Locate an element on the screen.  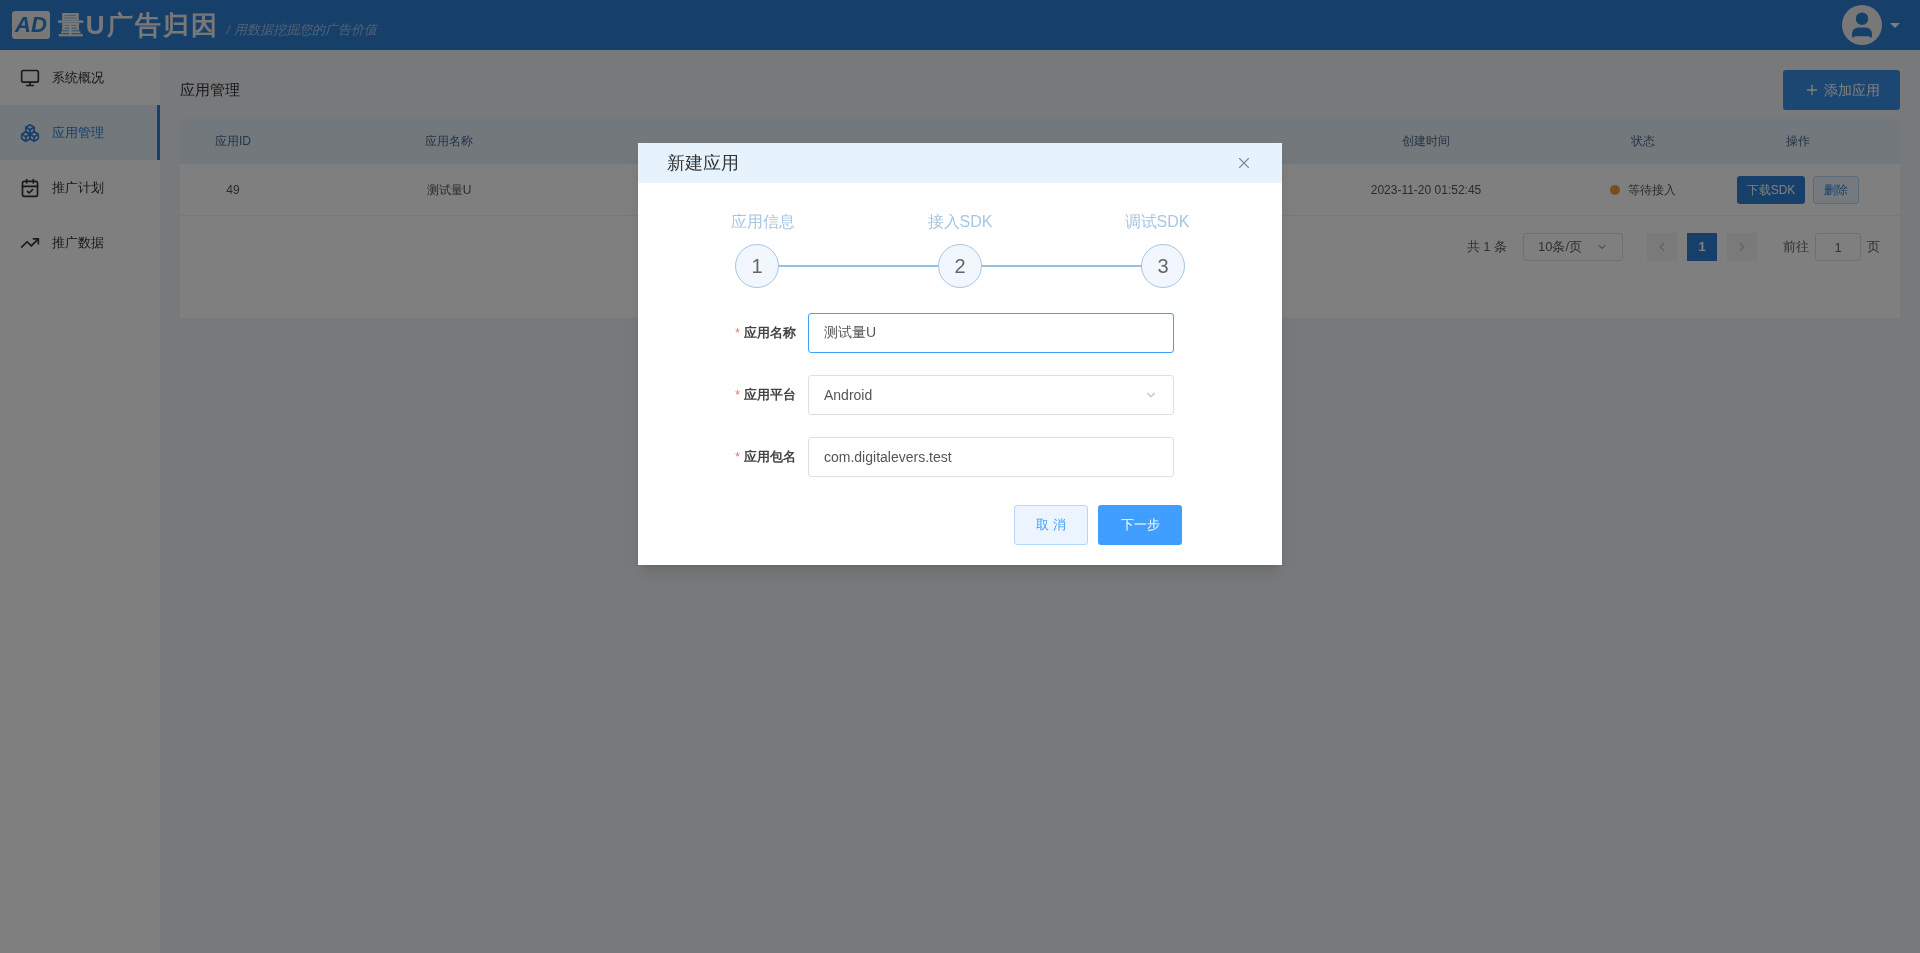
table-cell-text: 2023-11-20 01:52:45 is located at coordinates (1426, 190).